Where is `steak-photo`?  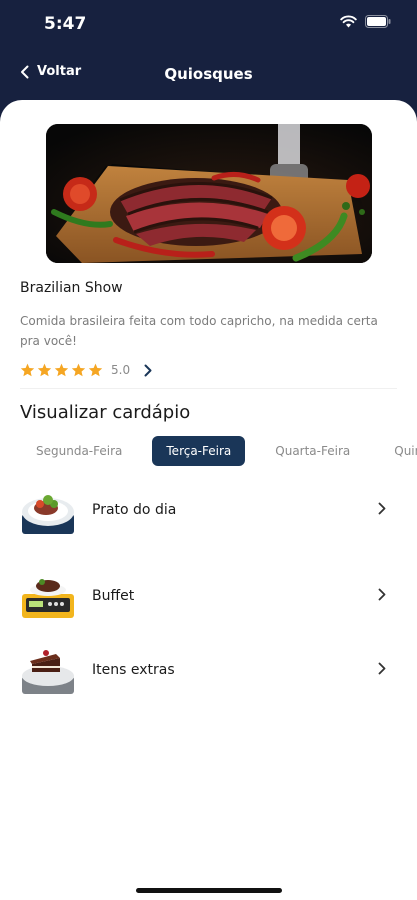
steak-photo is located at coordinates (209, 193).